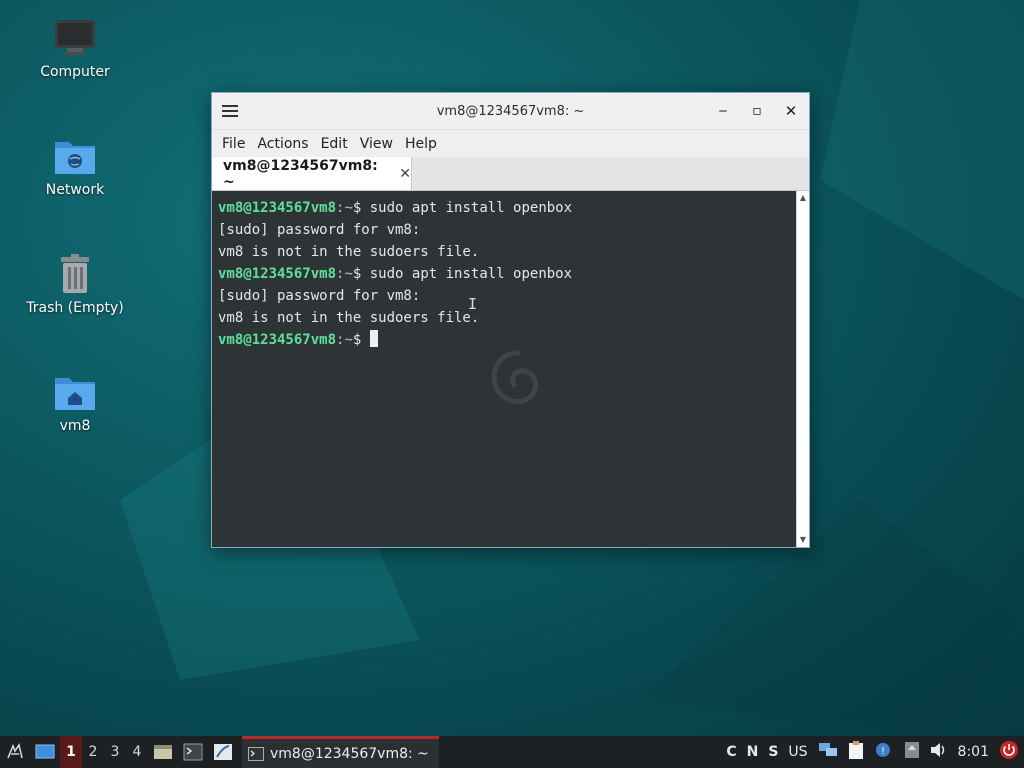 The height and width of the screenshot is (768, 1024). Describe the element at coordinates (510, 111) in the screenshot. I see `window-titlebar: vm8@1234567vm8: ~ ‒ ▫ ✕` at that location.